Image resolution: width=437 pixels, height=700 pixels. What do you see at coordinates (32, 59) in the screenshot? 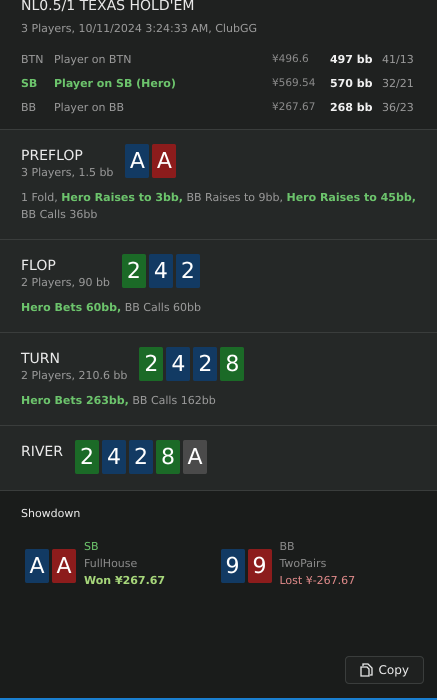
I see `player-position: BTN` at bounding box center [32, 59].